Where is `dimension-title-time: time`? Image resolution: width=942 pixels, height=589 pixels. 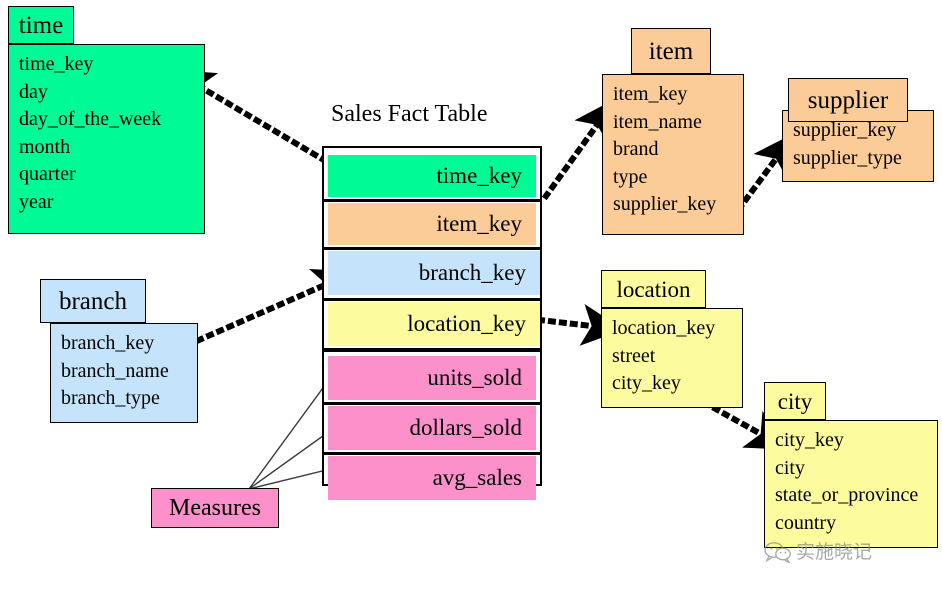 dimension-title-time: time is located at coordinates (41, 25).